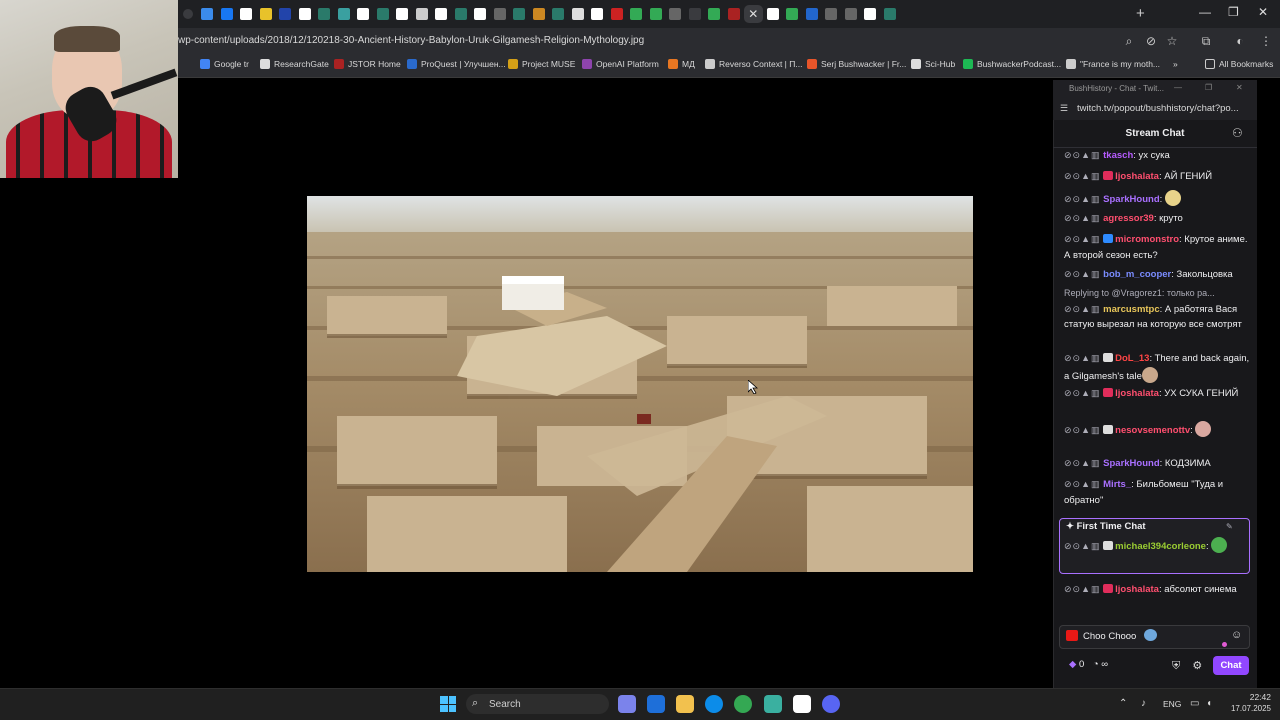  I want to click on bookmarks-more-button: », so click(1175, 64).